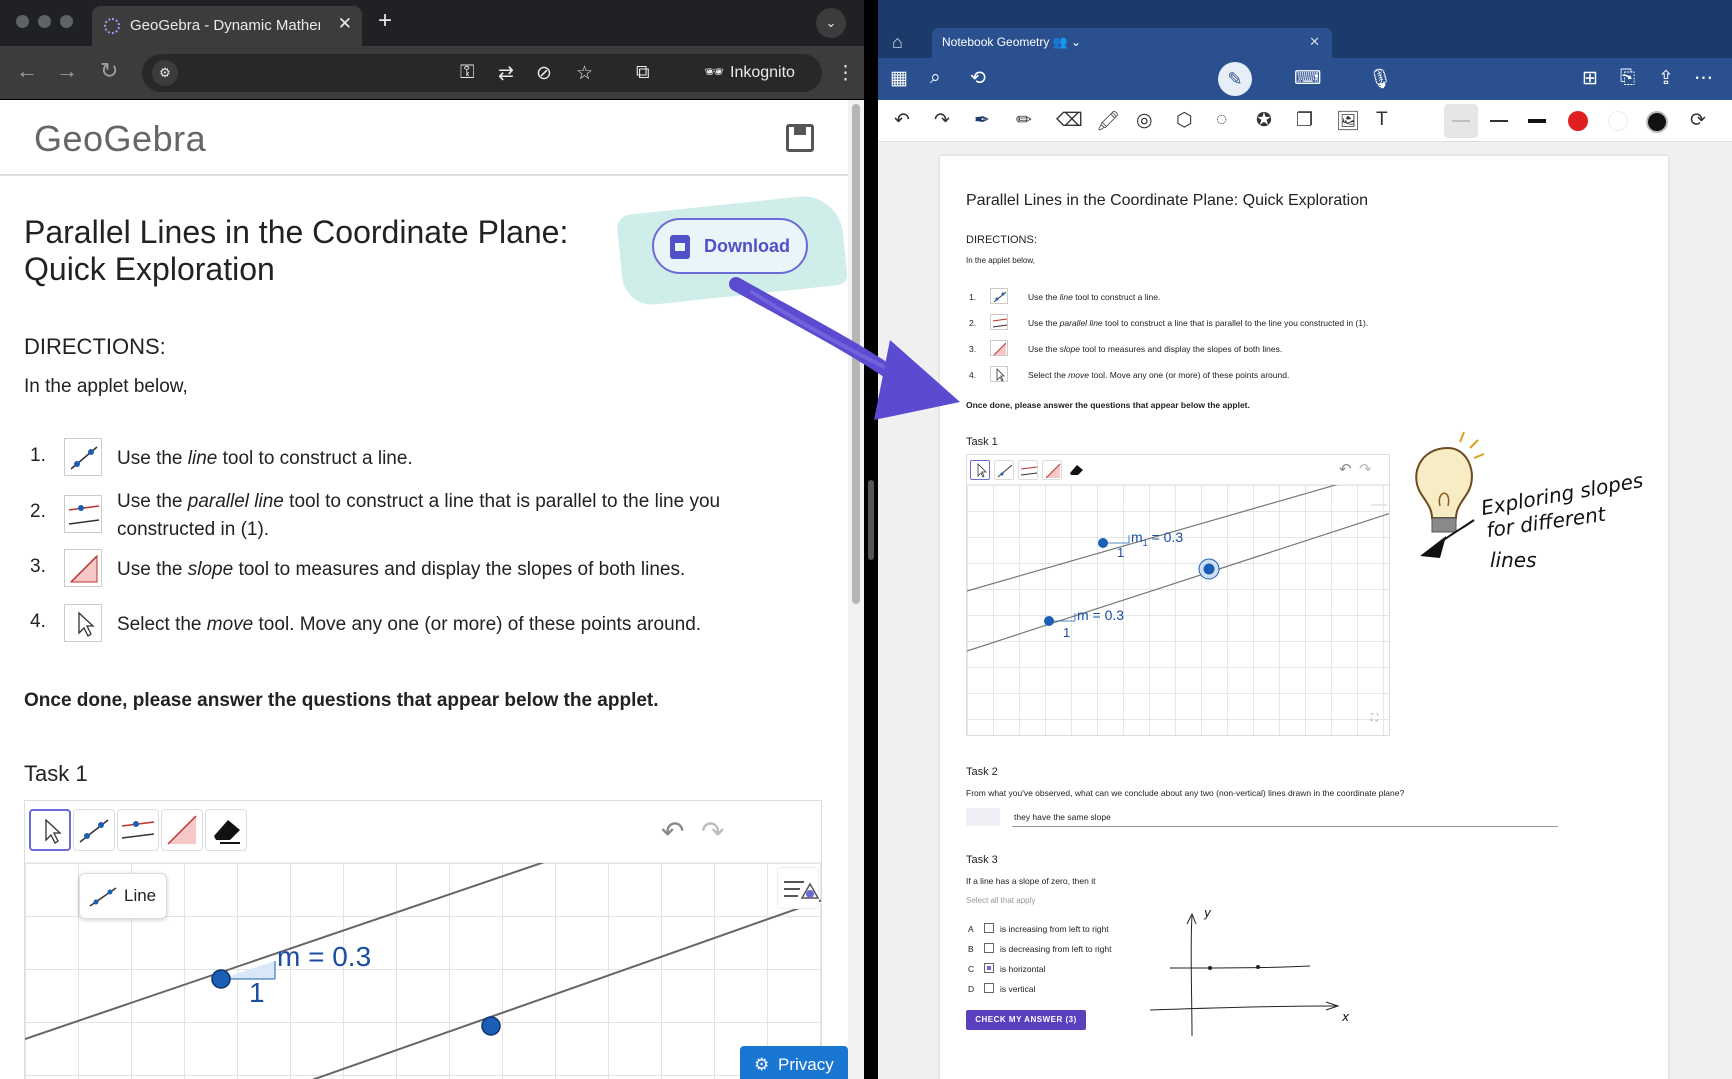 The image size is (1732, 1079). What do you see at coordinates (1450, 482) in the screenshot?
I see `lightbulb-icon` at bounding box center [1450, 482].